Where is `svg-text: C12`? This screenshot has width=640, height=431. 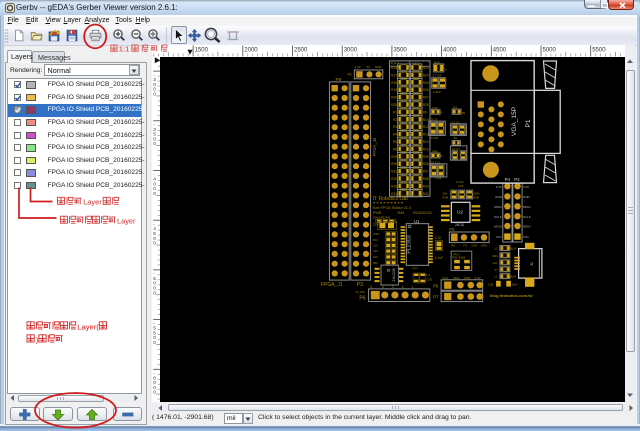
svg-text: C12 is located at coordinates (438, 238).